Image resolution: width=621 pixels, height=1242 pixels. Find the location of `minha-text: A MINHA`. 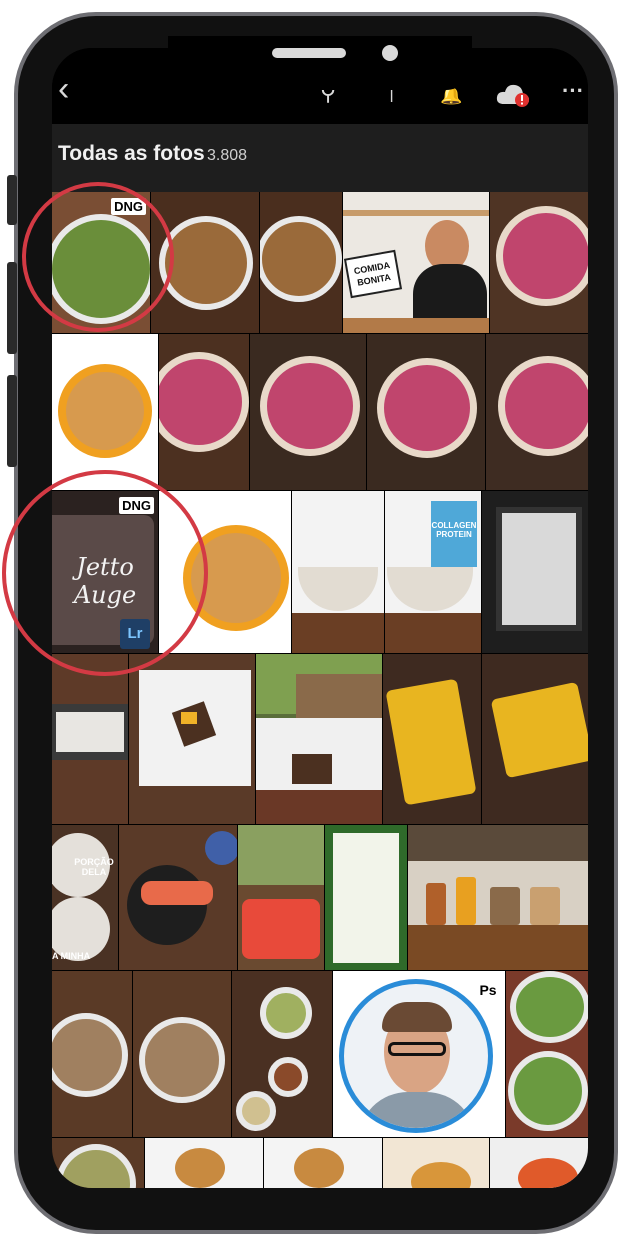

minha-text: A MINHA is located at coordinates (71, 956).